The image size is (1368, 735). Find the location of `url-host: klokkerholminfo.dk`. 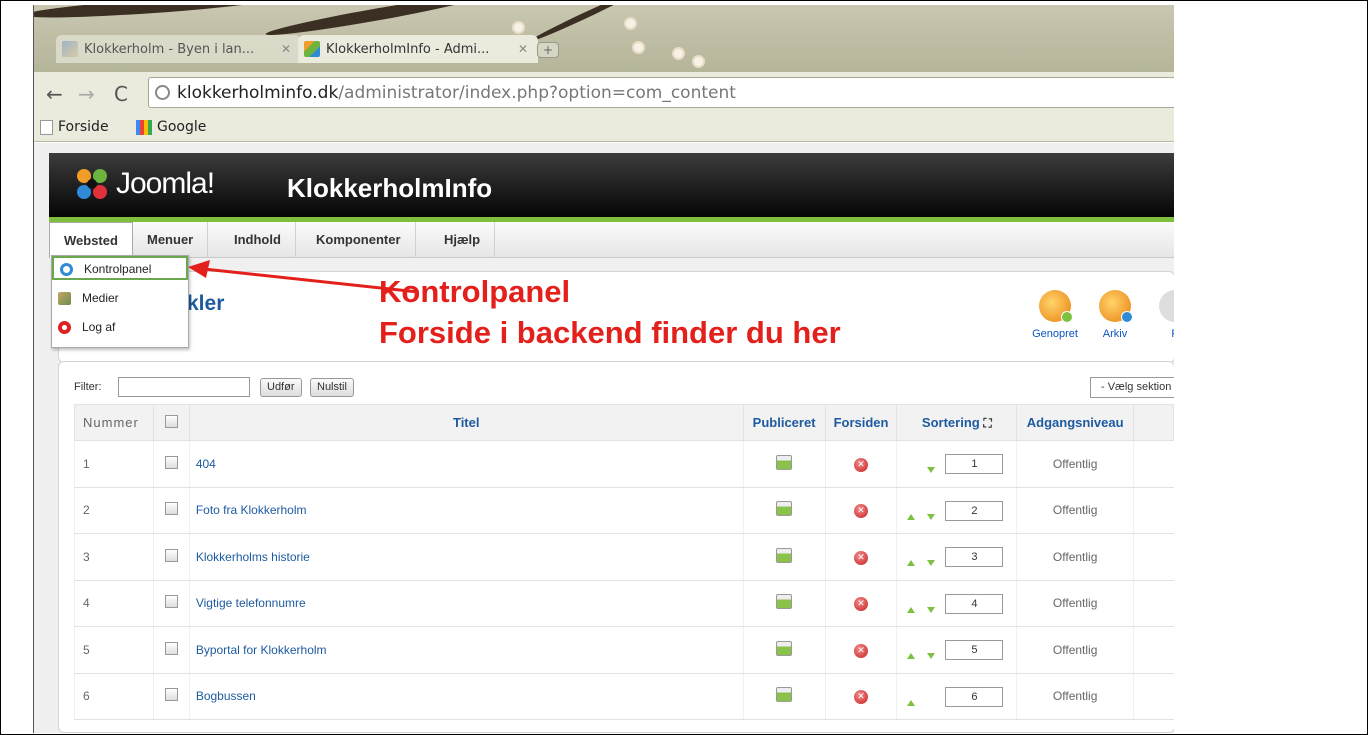

url-host: klokkerholminfo.dk is located at coordinates (258, 93).